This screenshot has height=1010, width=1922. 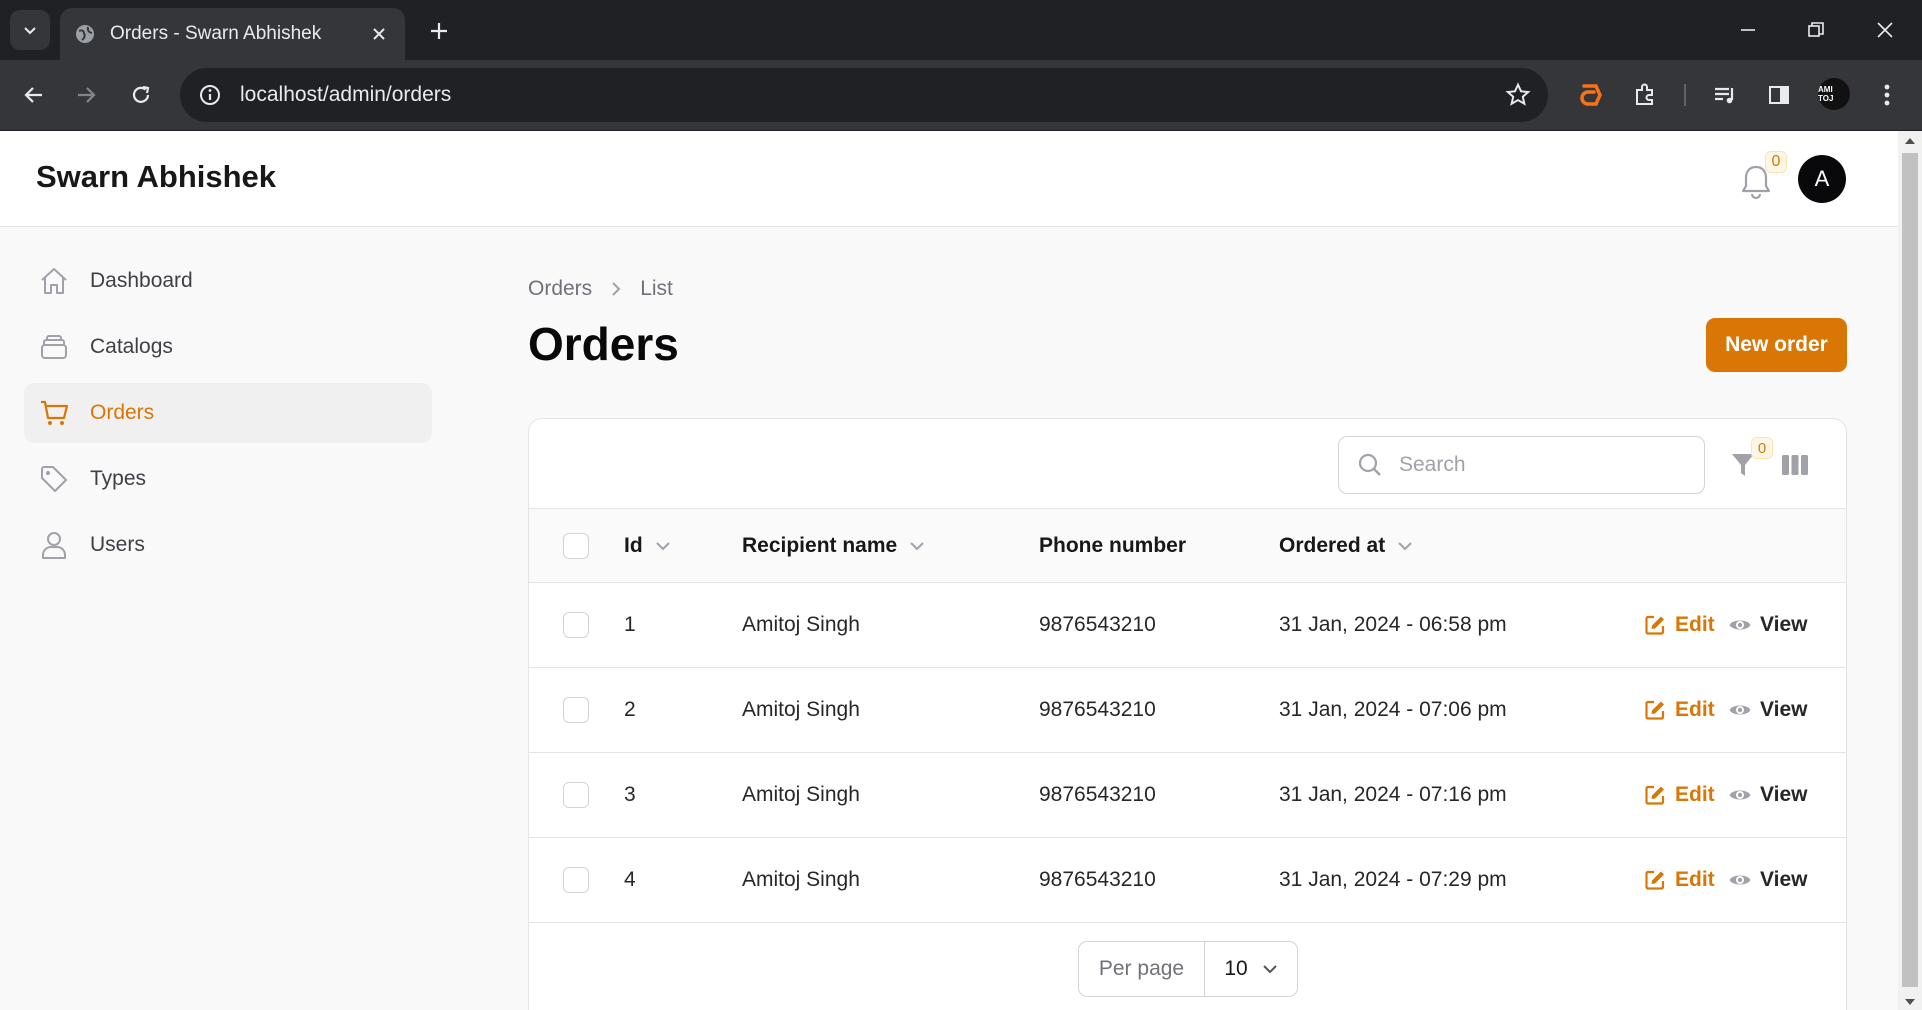 I want to click on sidebar-item-label: Dashboard, so click(x=141, y=280).